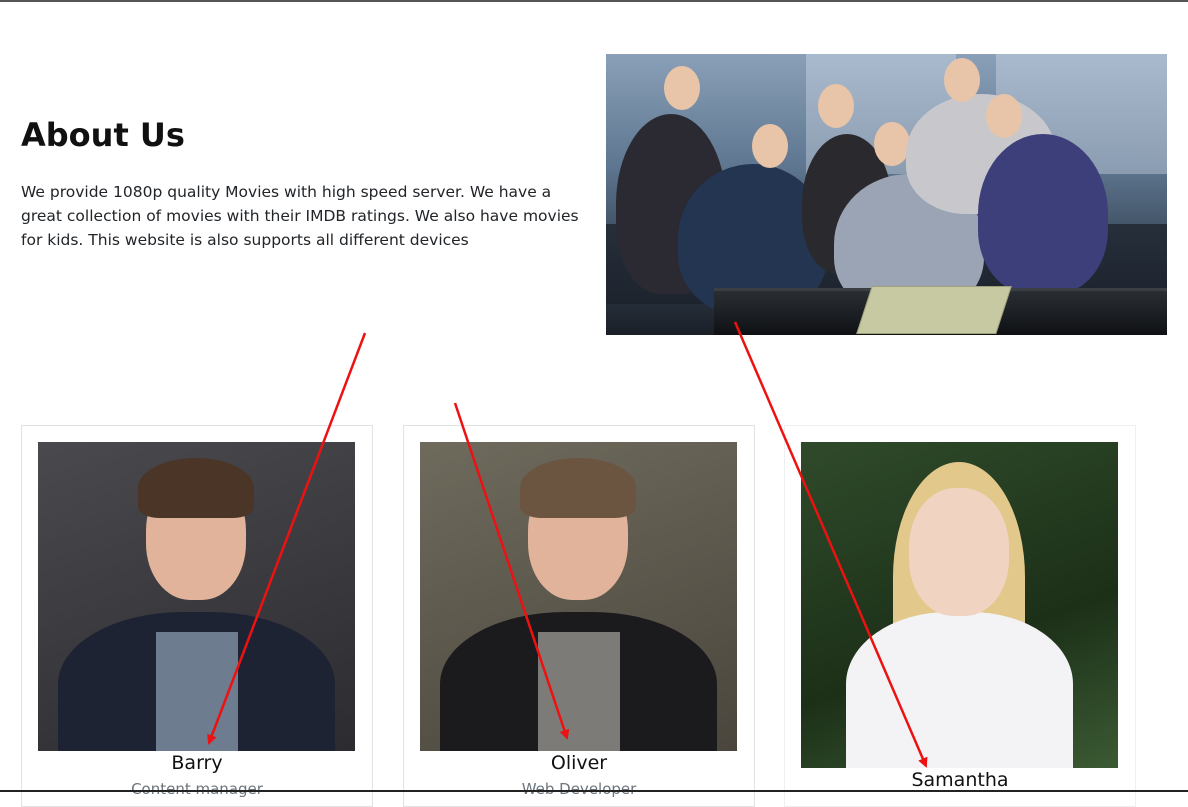  I want to click on portrait-samantha, so click(959, 605).